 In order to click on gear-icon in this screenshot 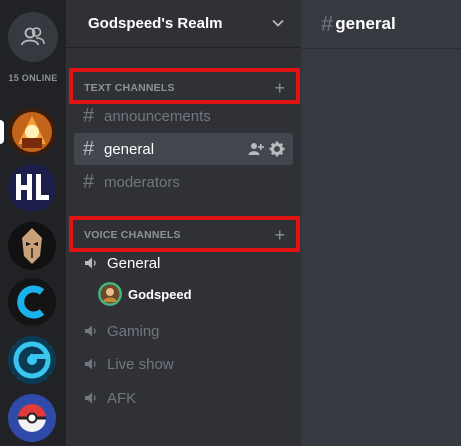, I will do `click(277, 149)`.